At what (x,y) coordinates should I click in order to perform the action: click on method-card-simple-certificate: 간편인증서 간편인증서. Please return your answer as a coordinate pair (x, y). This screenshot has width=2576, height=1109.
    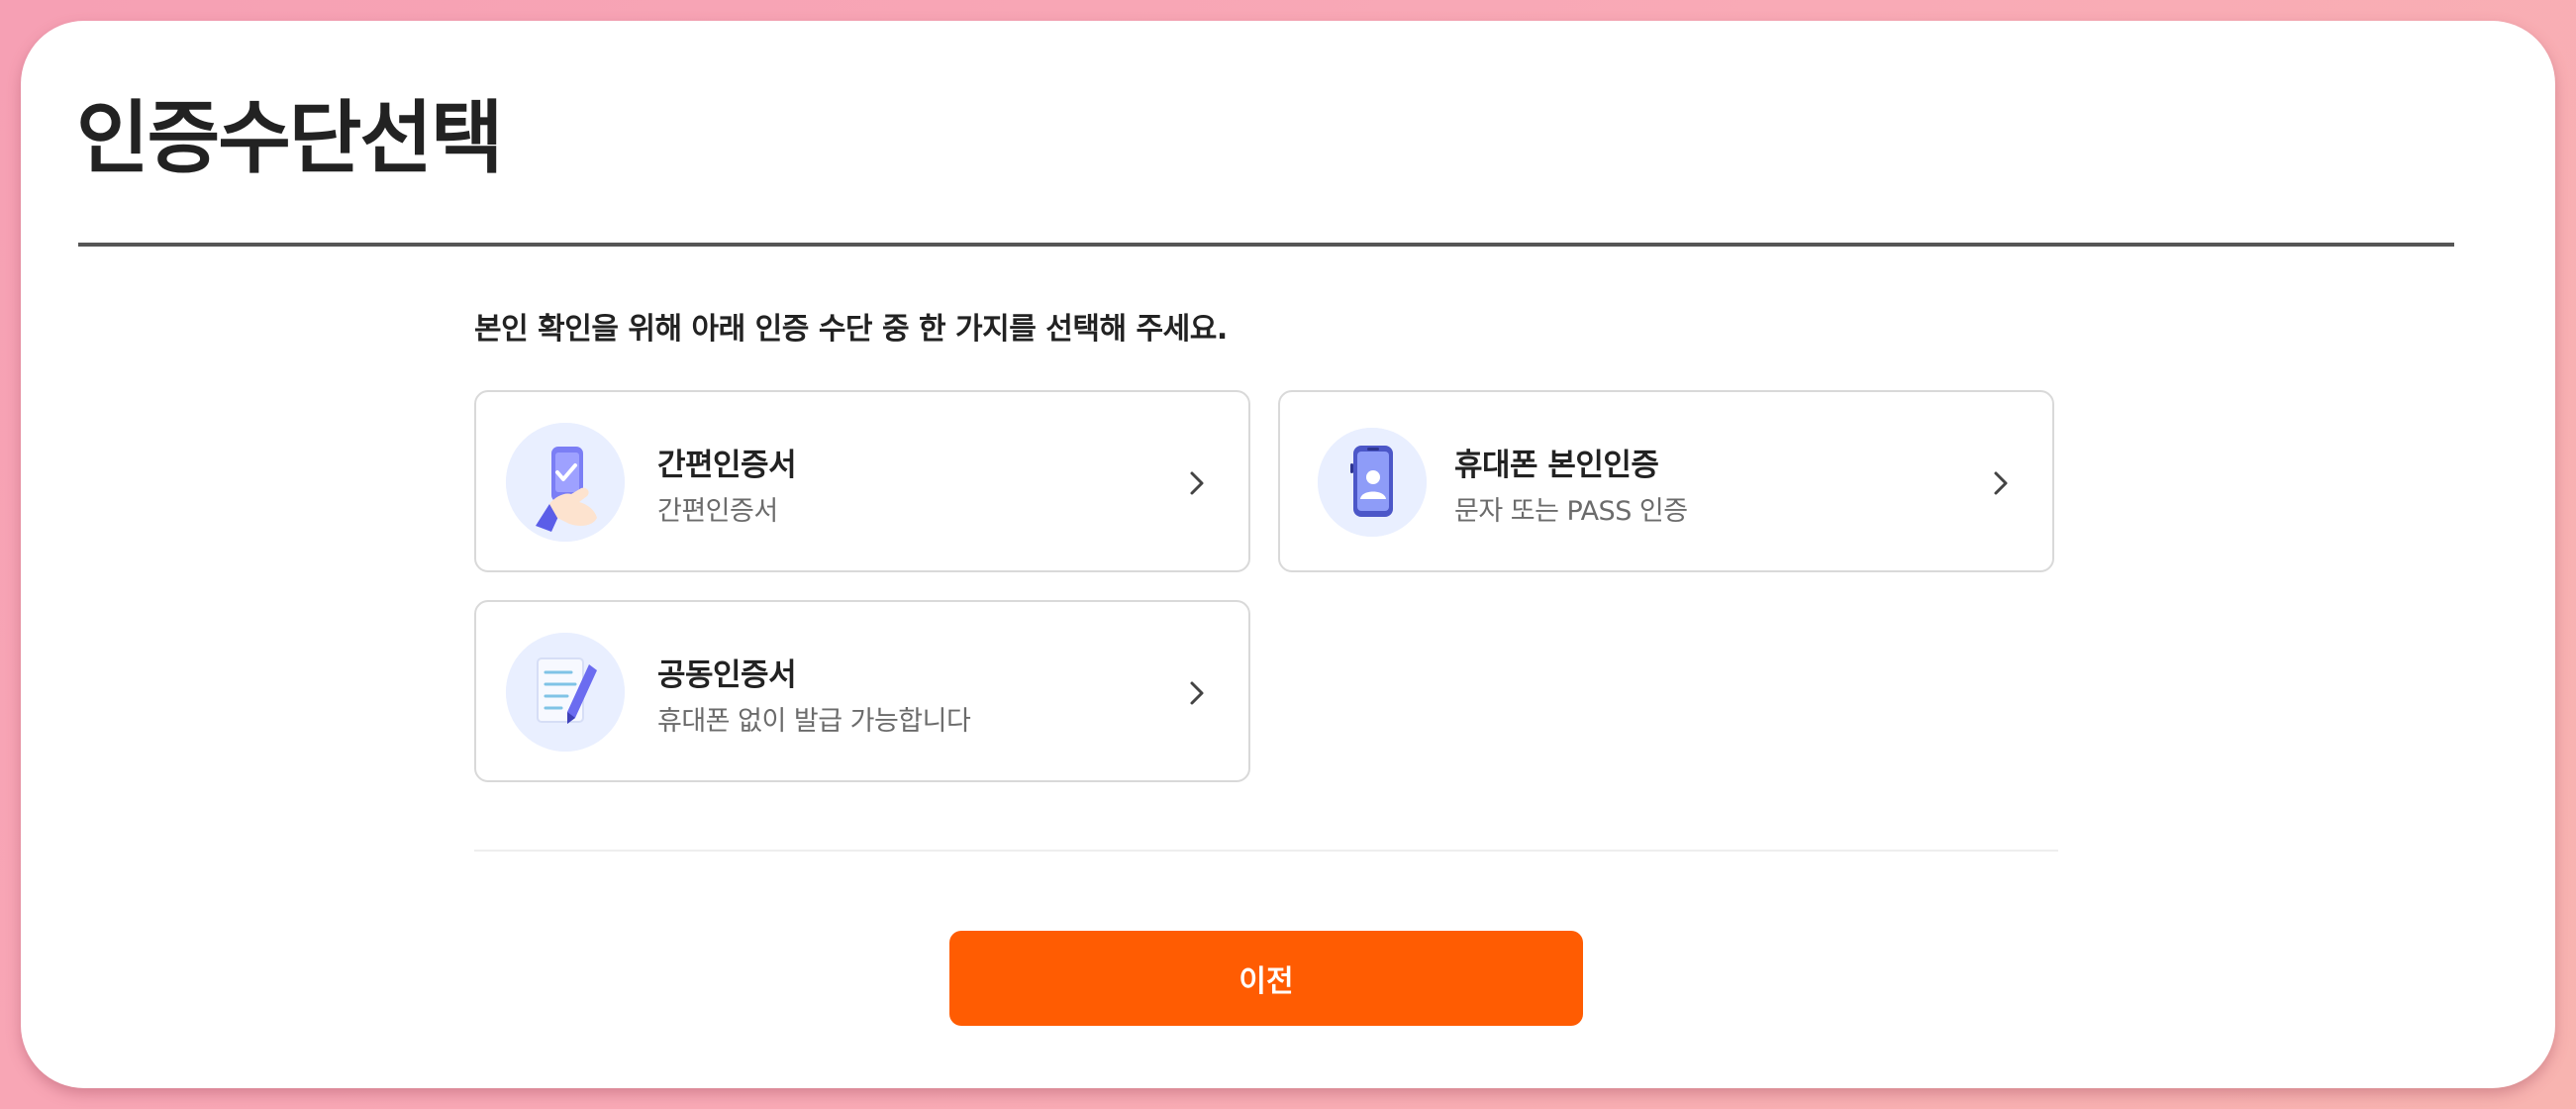
    Looking at the image, I should click on (862, 481).